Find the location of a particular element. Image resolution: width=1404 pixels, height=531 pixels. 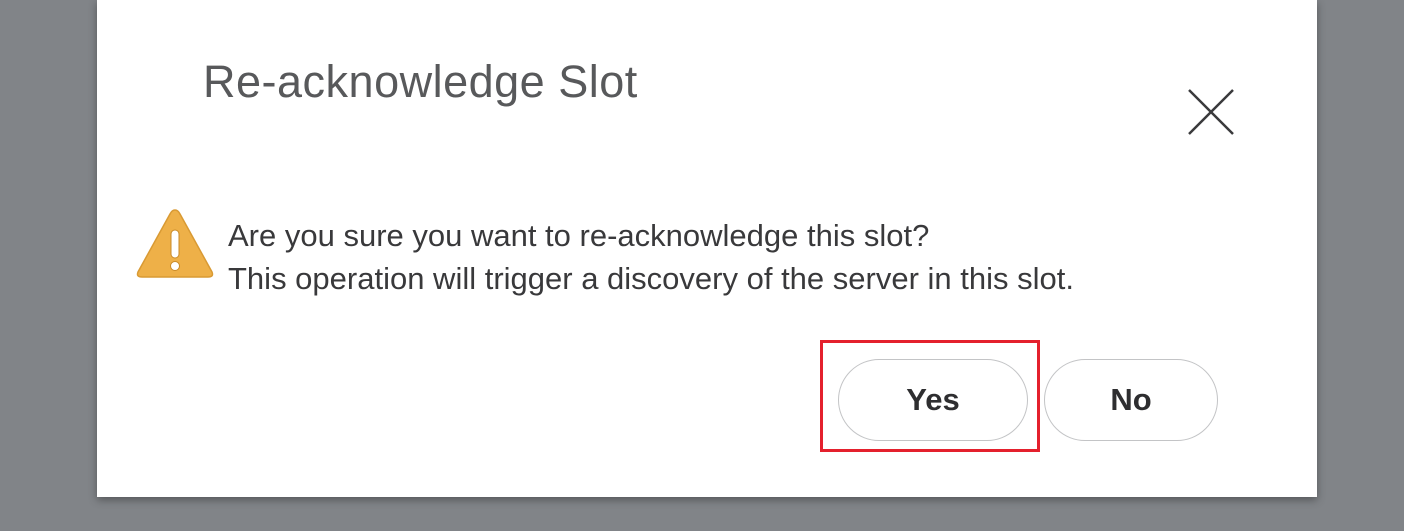

dialog-title: Re-acknowledge Slot is located at coordinates (420, 81).